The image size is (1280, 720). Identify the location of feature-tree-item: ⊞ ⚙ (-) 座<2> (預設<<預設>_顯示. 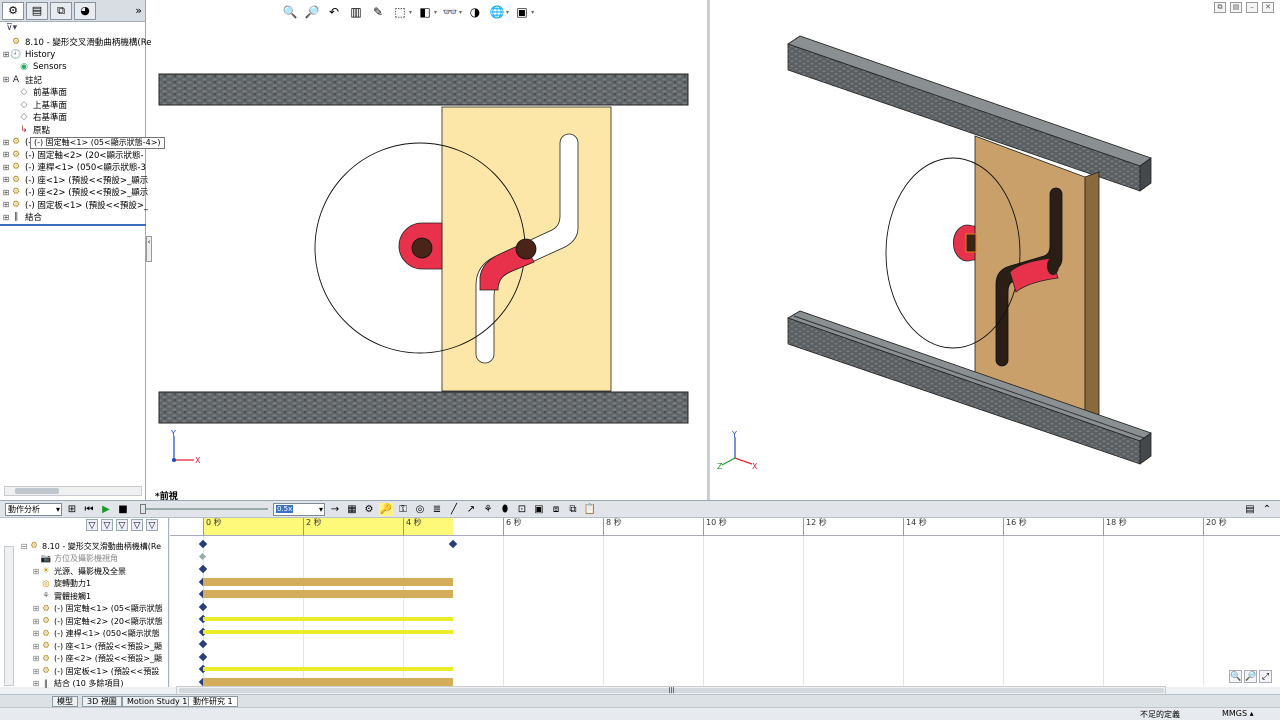
(75, 192).